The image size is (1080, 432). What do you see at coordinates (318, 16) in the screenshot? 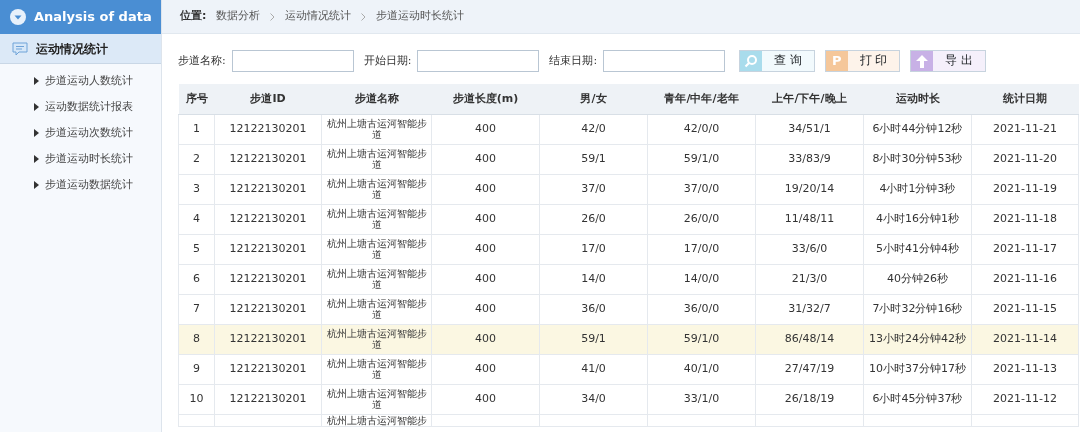
I see `breadcrumb-item: 运动情况统计` at bounding box center [318, 16].